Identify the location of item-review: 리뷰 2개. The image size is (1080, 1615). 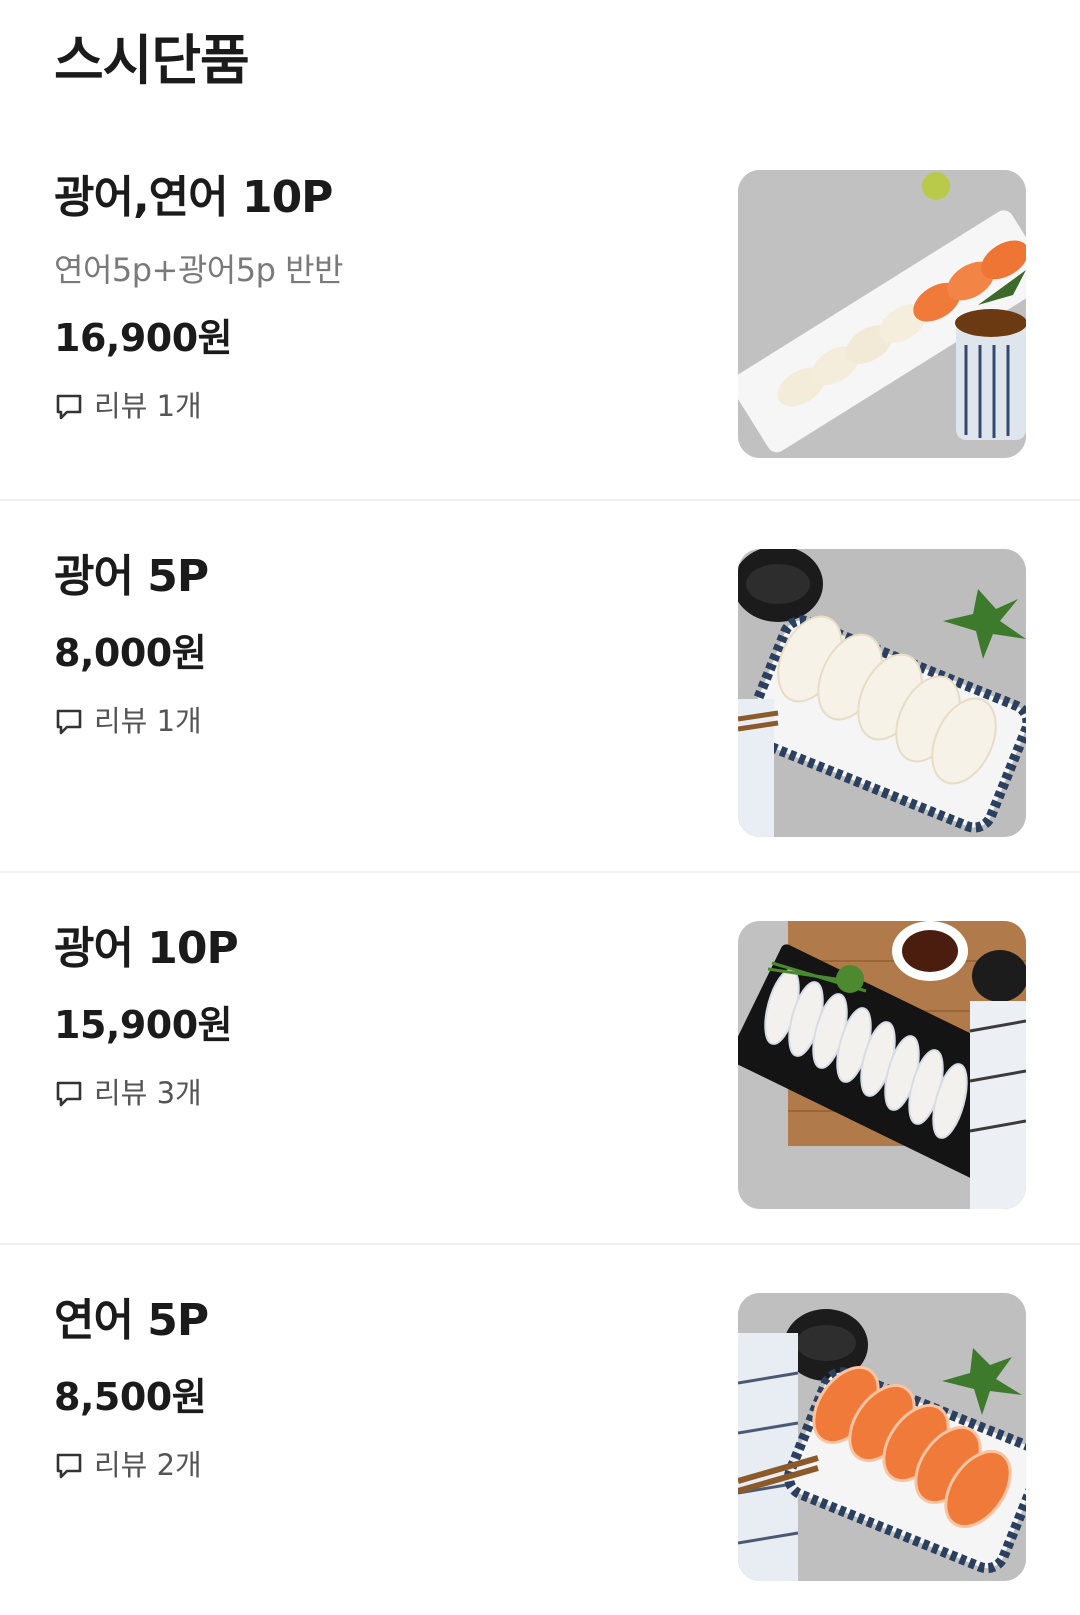
(374, 1465).